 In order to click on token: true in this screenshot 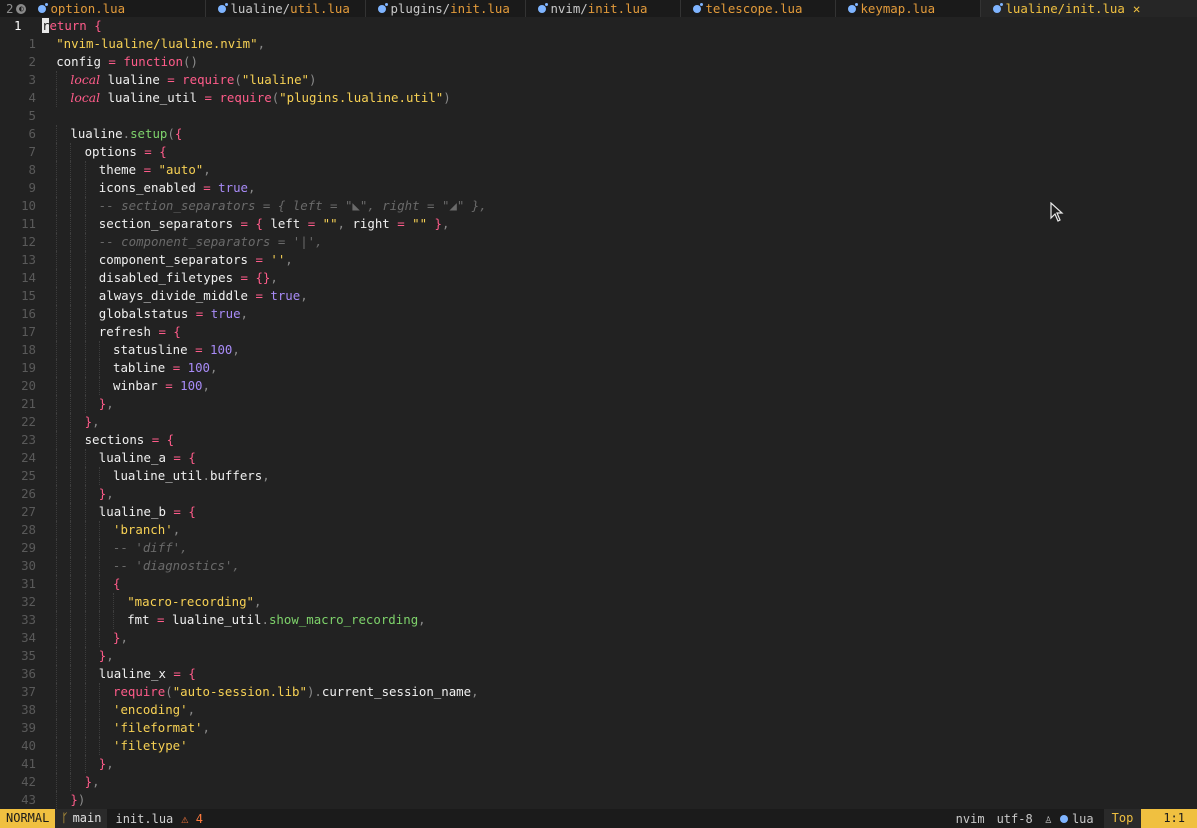, I will do `click(225, 313)`.